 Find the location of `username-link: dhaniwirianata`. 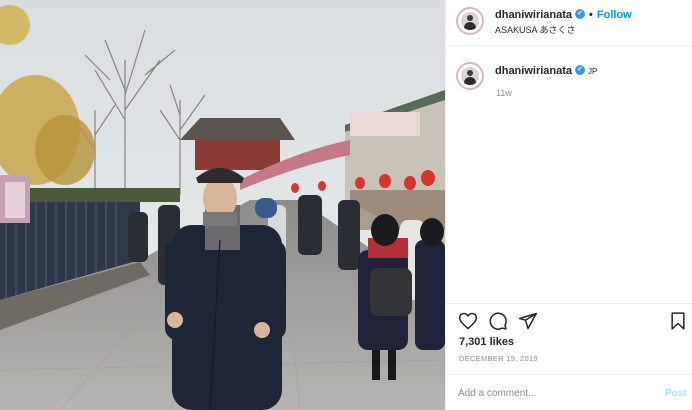

username-link: dhaniwirianata is located at coordinates (533, 15).